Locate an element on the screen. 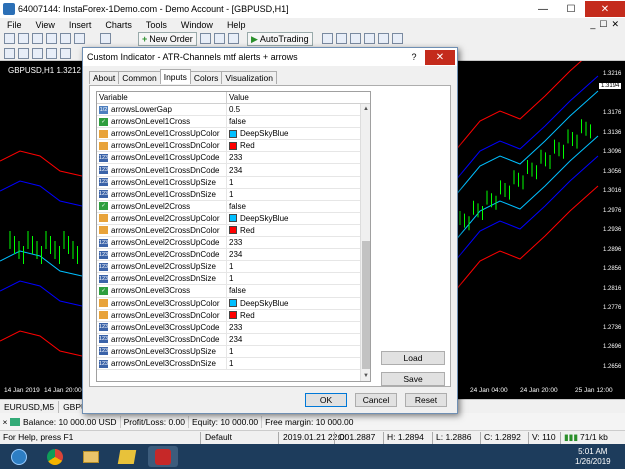  new-chart-icon is located at coordinates (9, 38).